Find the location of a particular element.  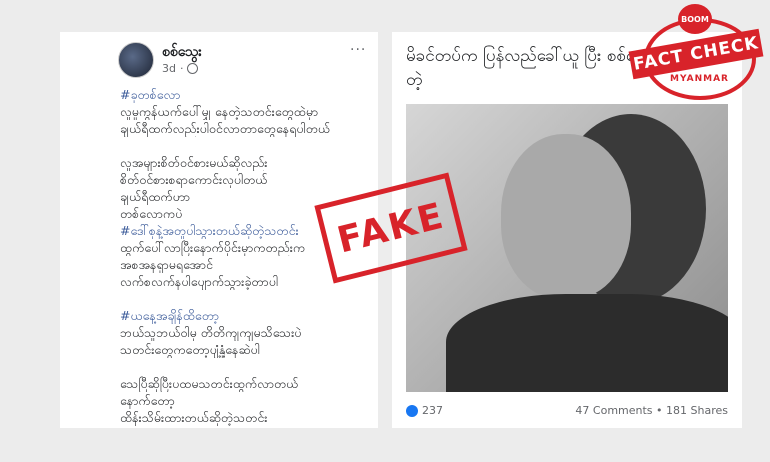

avatar is located at coordinates (136, 60).